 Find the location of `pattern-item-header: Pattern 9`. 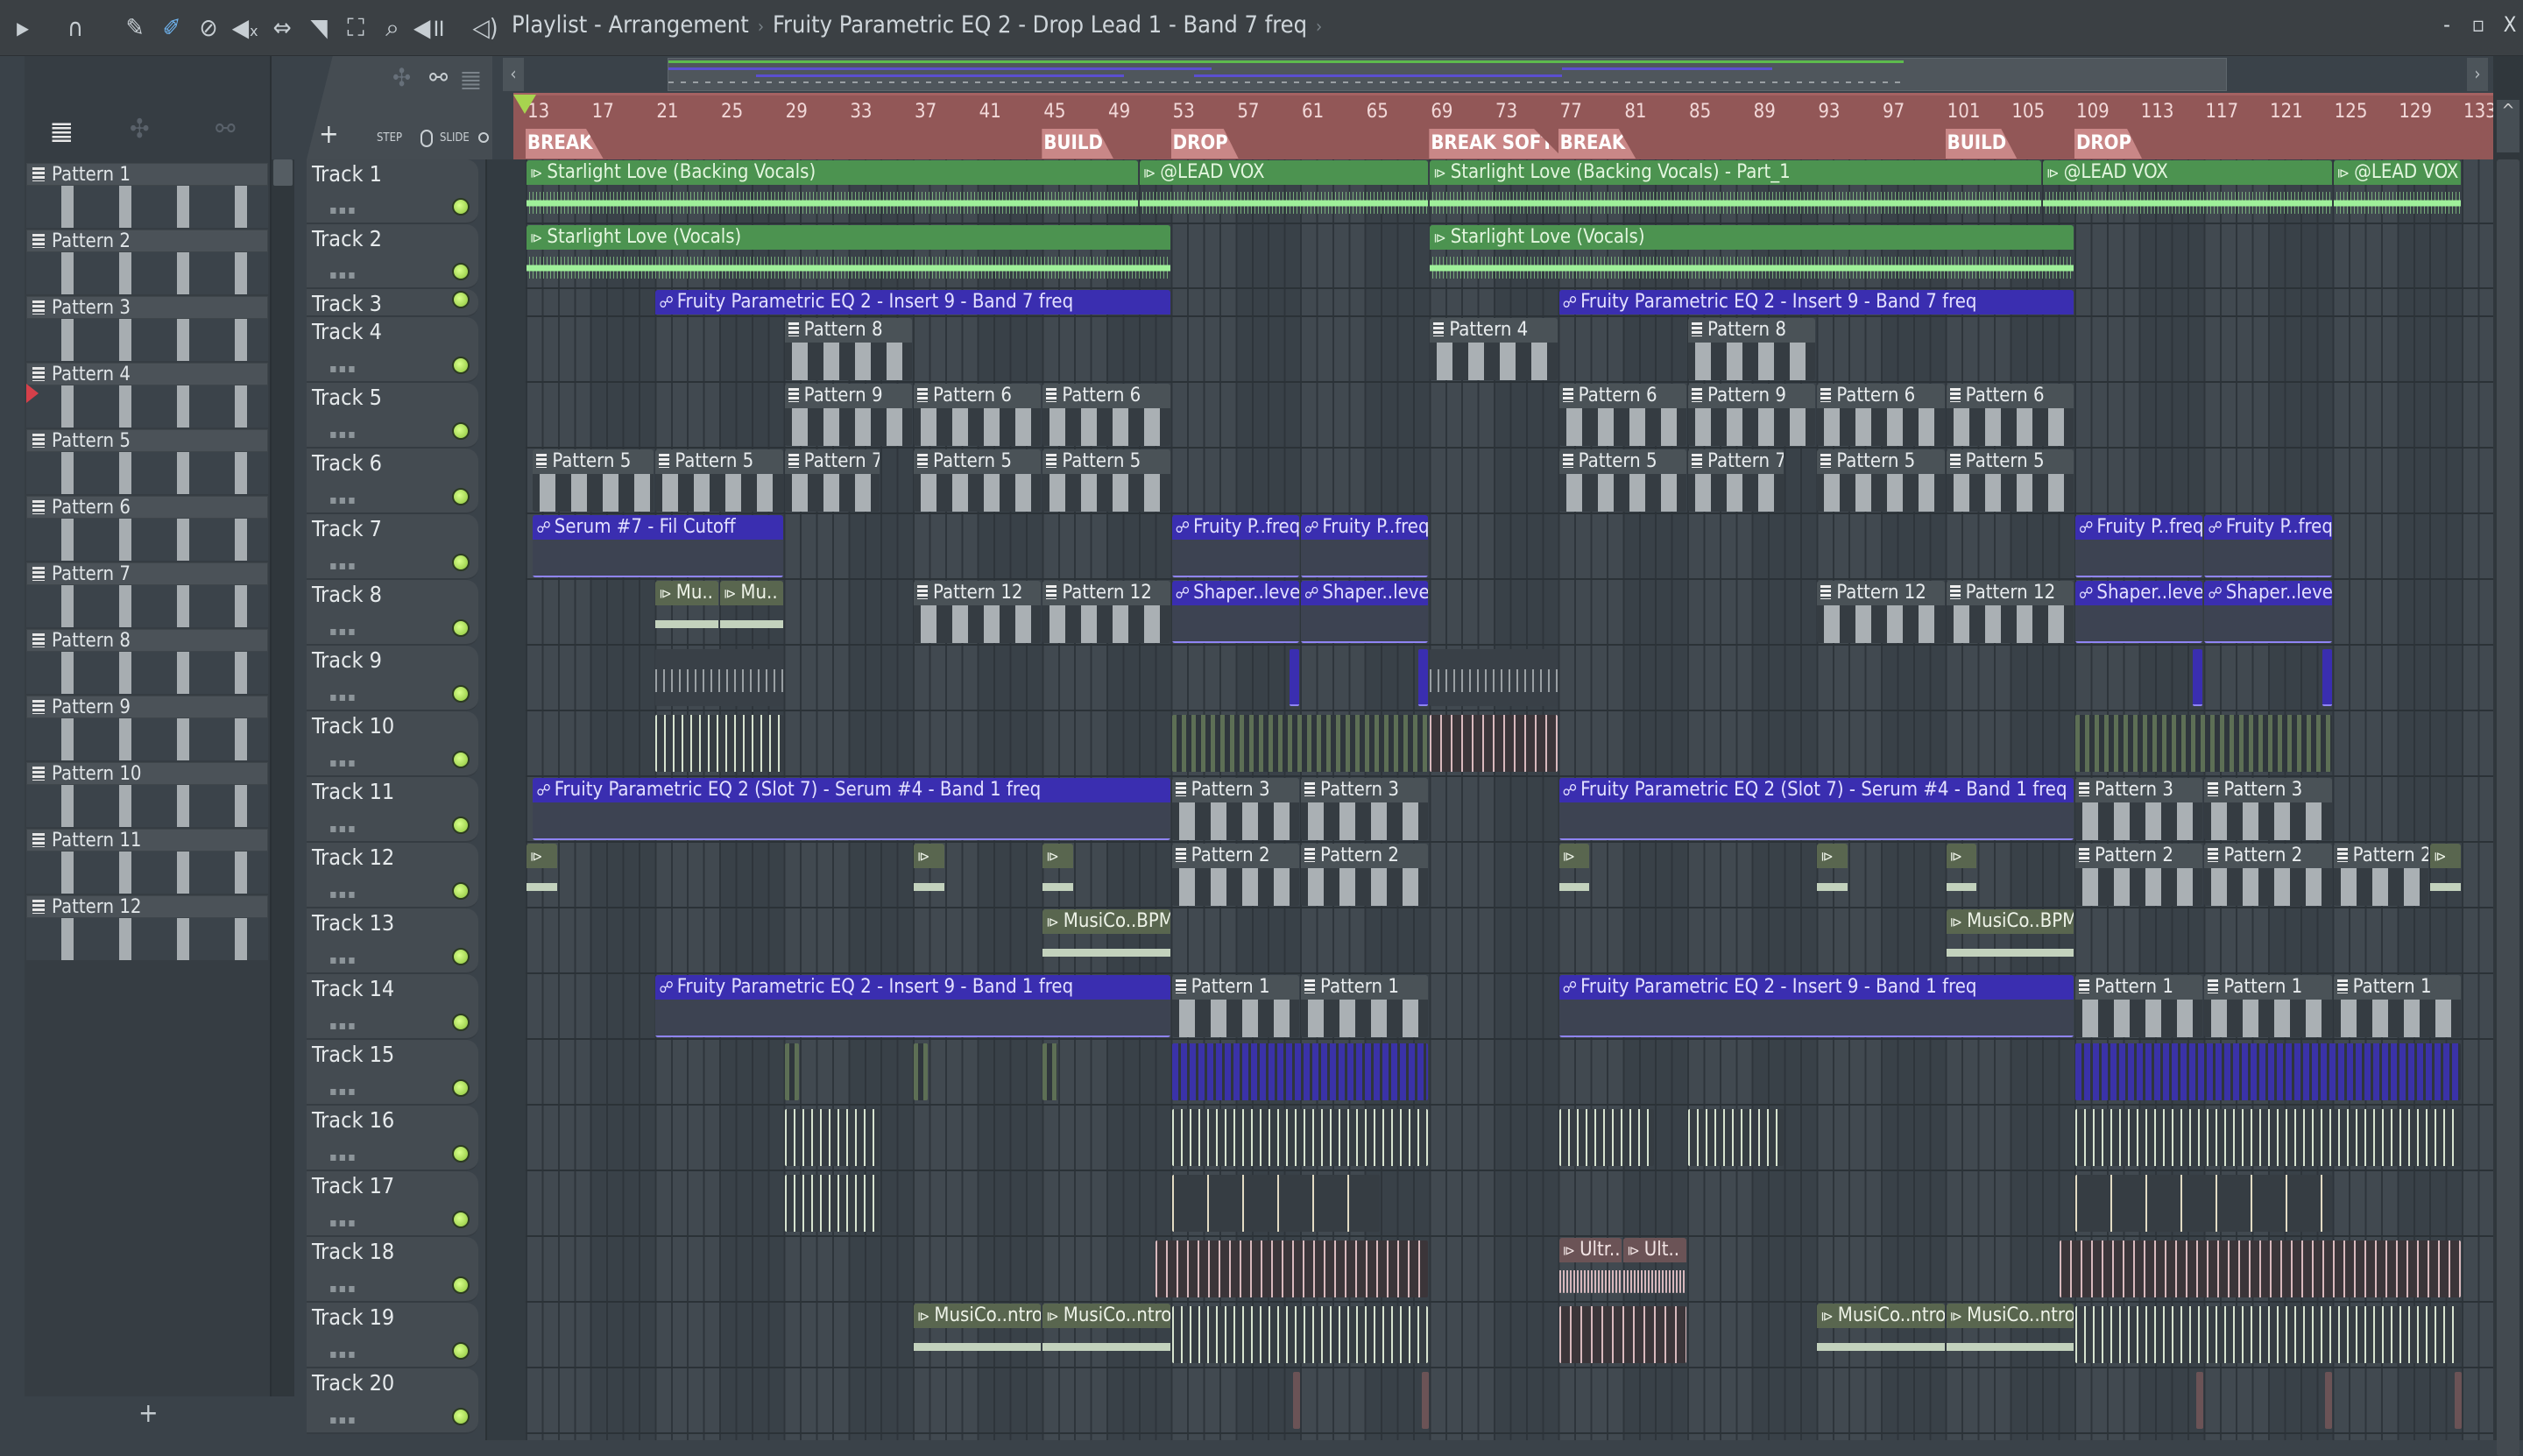

pattern-item-header: Pattern 9 is located at coordinates (147, 707).